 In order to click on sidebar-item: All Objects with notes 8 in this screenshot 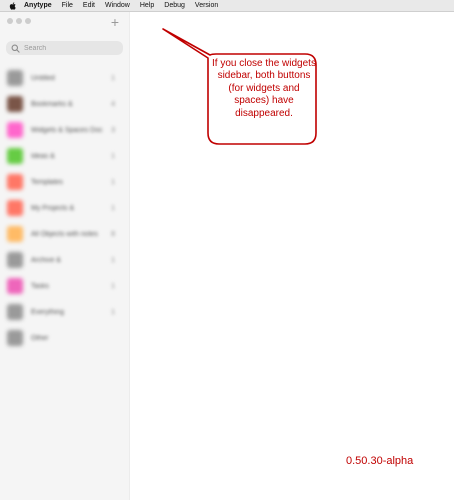, I will do `click(64, 234)`.